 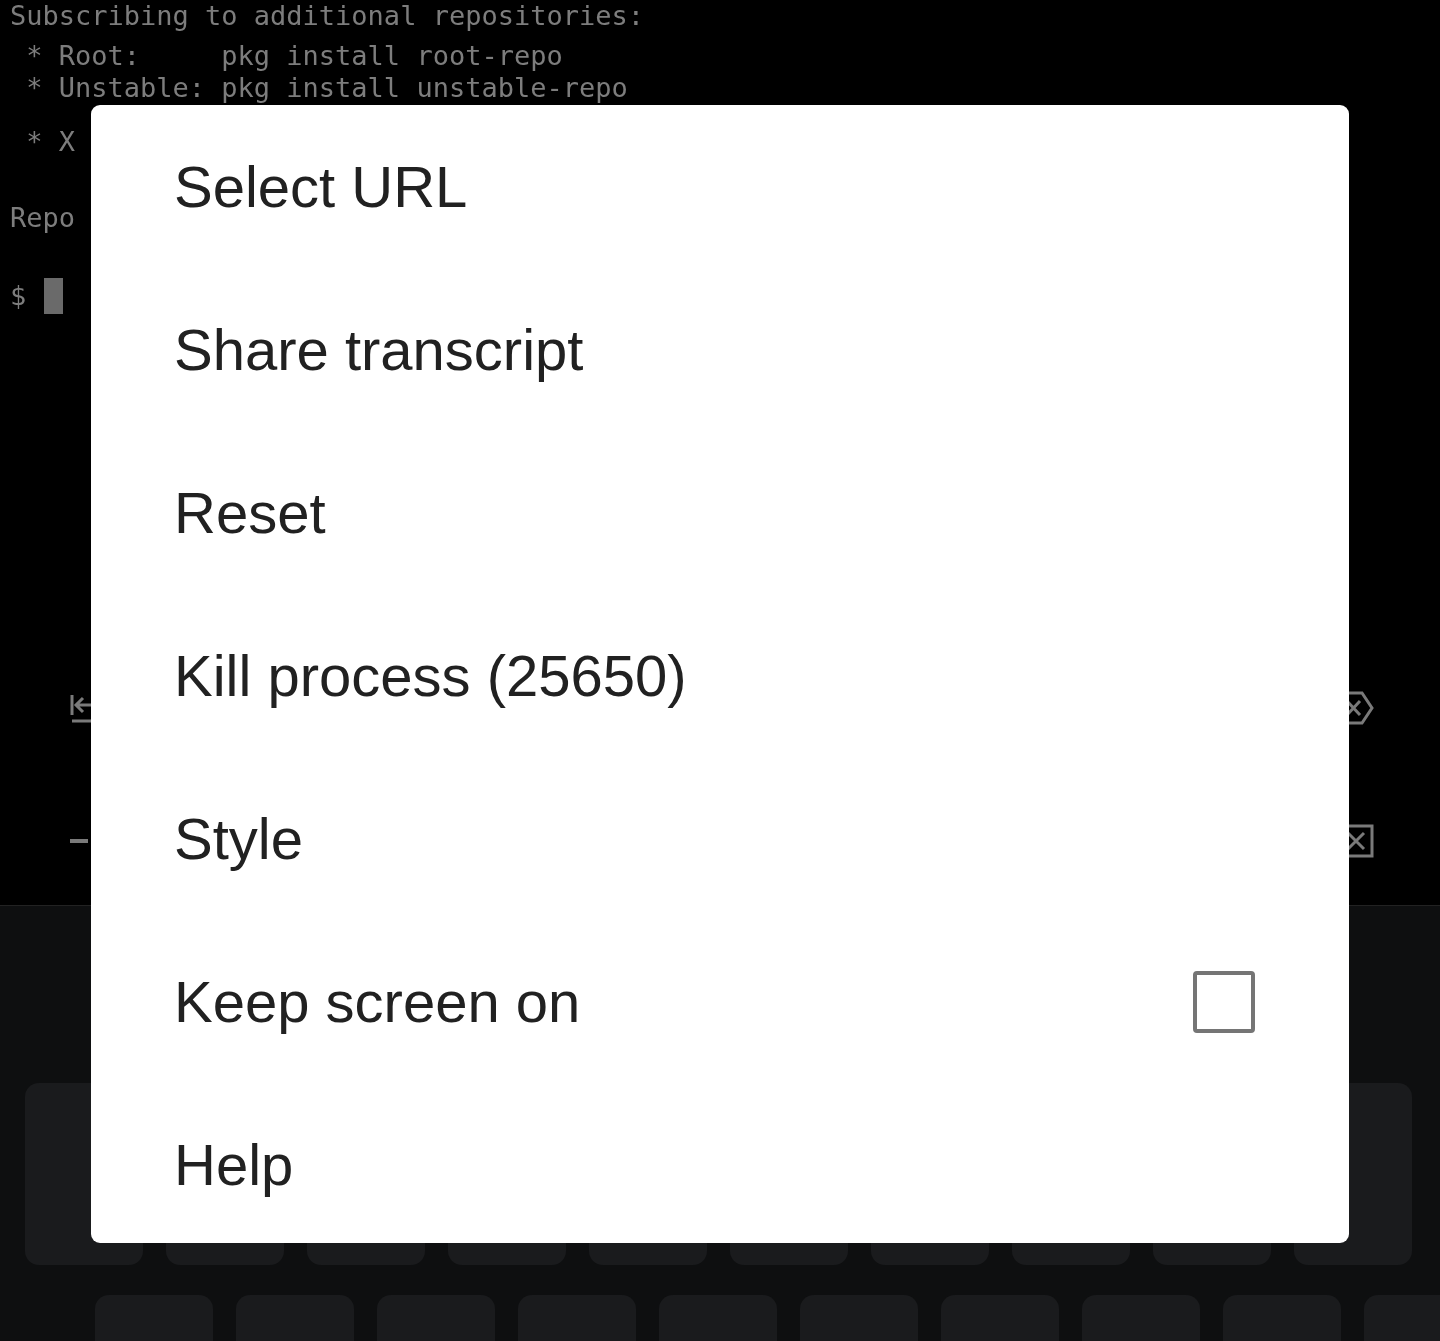 I want to click on menu-item: Help, so click(x=720, y=1164).